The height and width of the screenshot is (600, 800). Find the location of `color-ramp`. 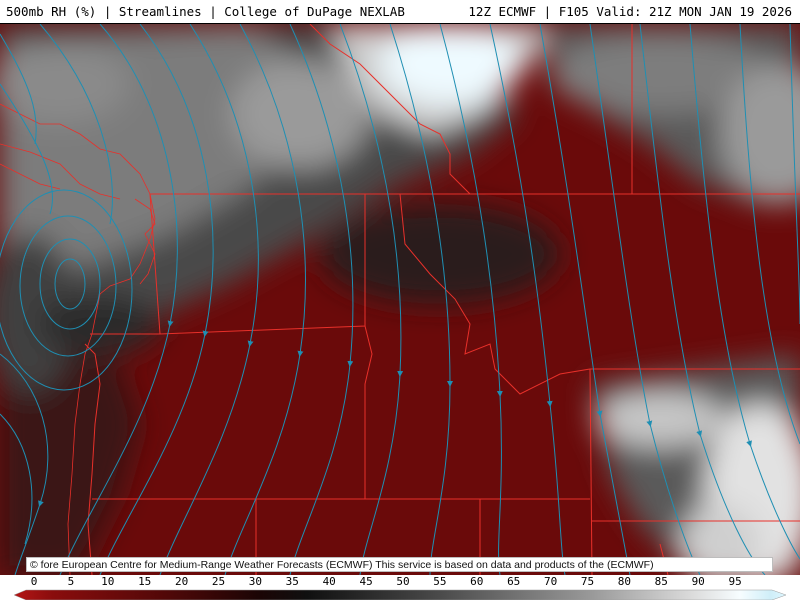

color-ramp is located at coordinates (400, 594).